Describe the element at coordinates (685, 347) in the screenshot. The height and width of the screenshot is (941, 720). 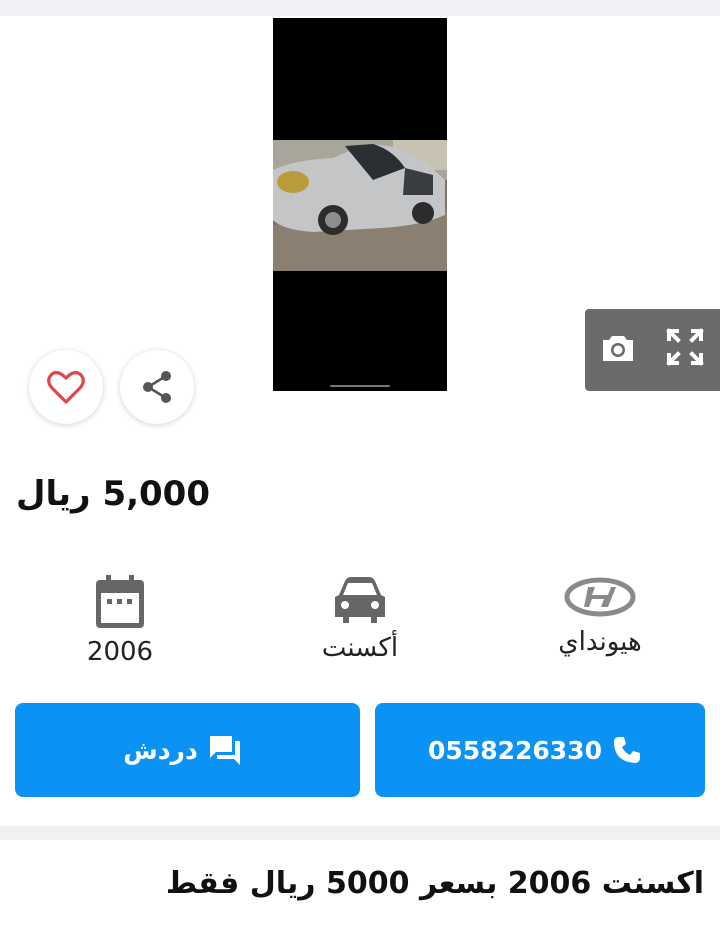
I see `expand-icon` at that location.